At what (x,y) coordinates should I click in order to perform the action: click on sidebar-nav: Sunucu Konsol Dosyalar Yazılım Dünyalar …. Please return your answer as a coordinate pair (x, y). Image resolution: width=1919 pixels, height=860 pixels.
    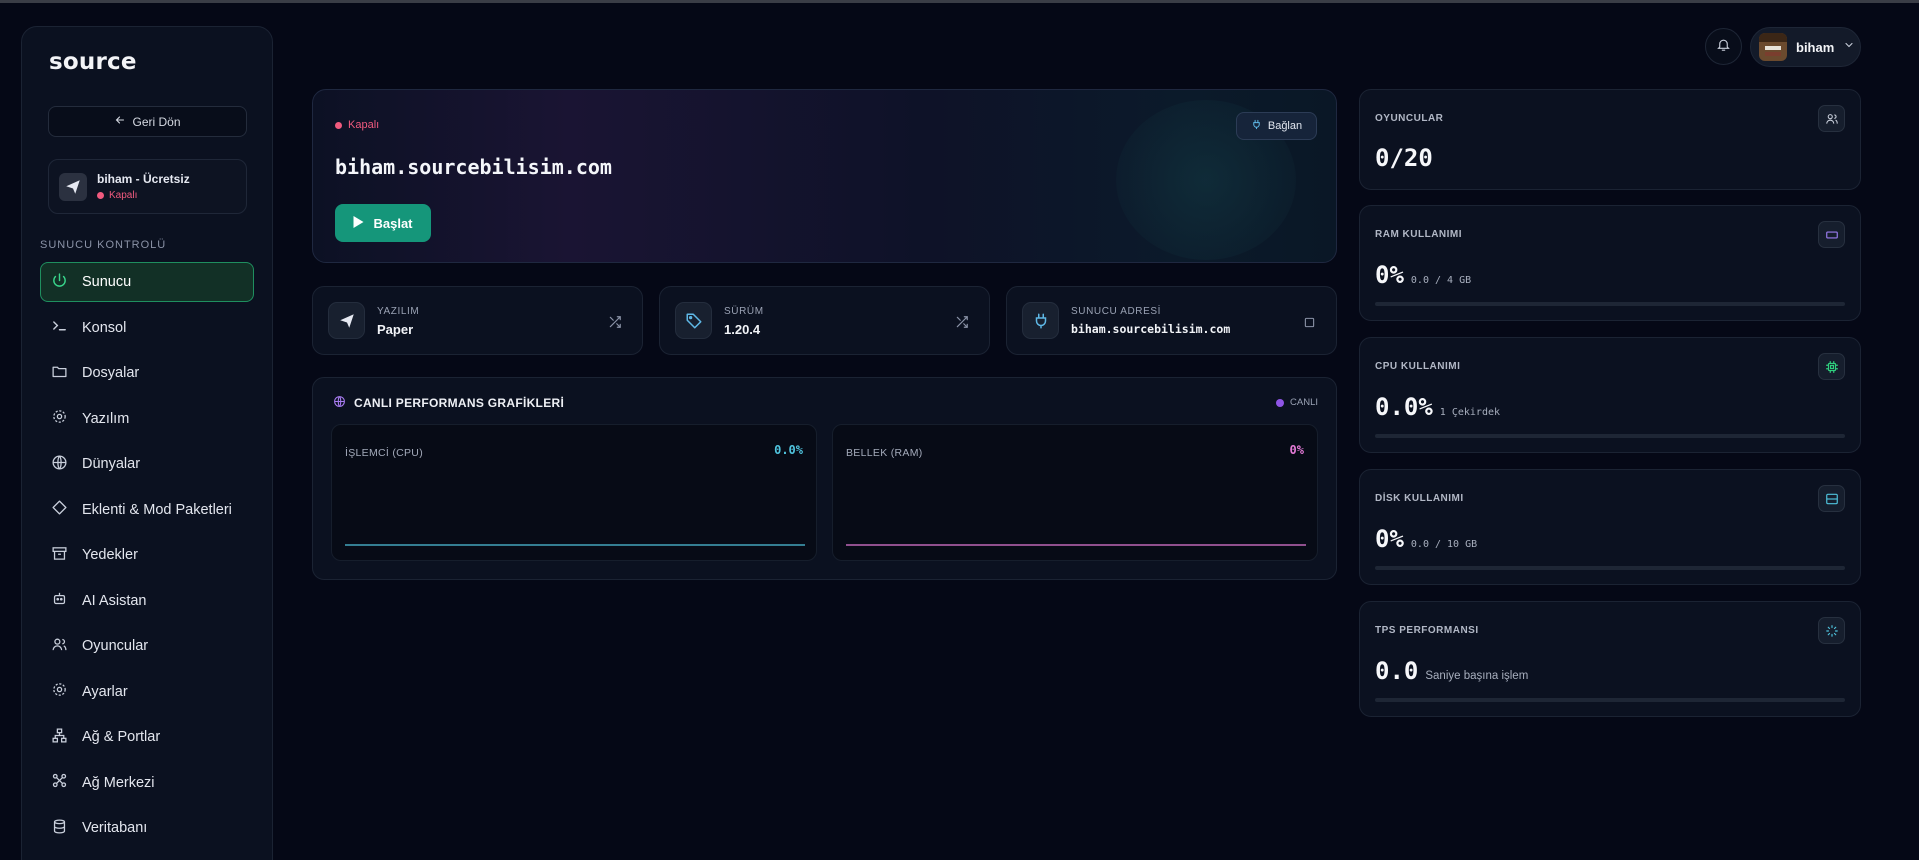
    Looking at the image, I should click on (147, 558).